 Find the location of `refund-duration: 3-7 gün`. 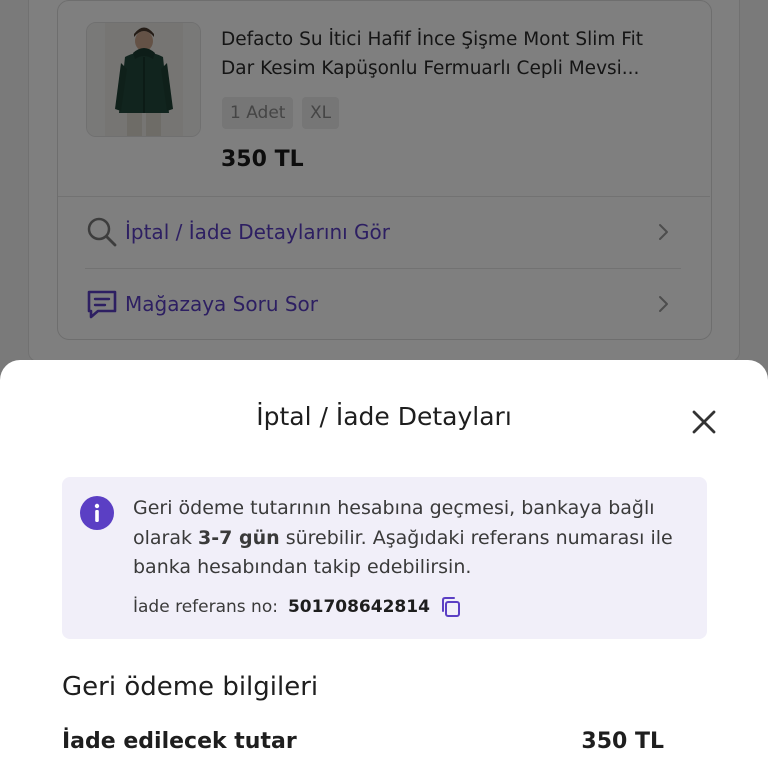

refund-duration: 3-7 gün is located at coordinates (239, 537).